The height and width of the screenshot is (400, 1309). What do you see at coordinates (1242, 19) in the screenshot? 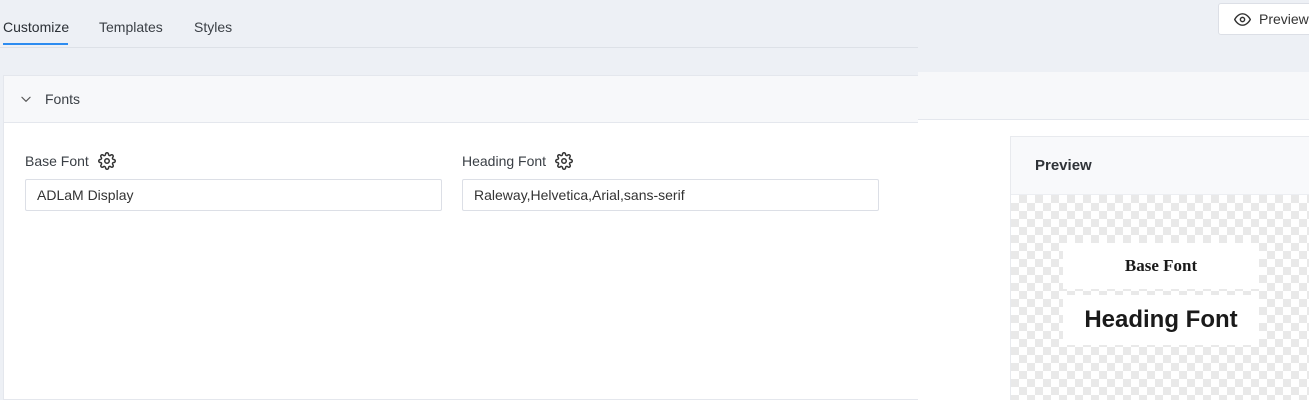
I see `eye-icon` at bounding box center [1242, 19].